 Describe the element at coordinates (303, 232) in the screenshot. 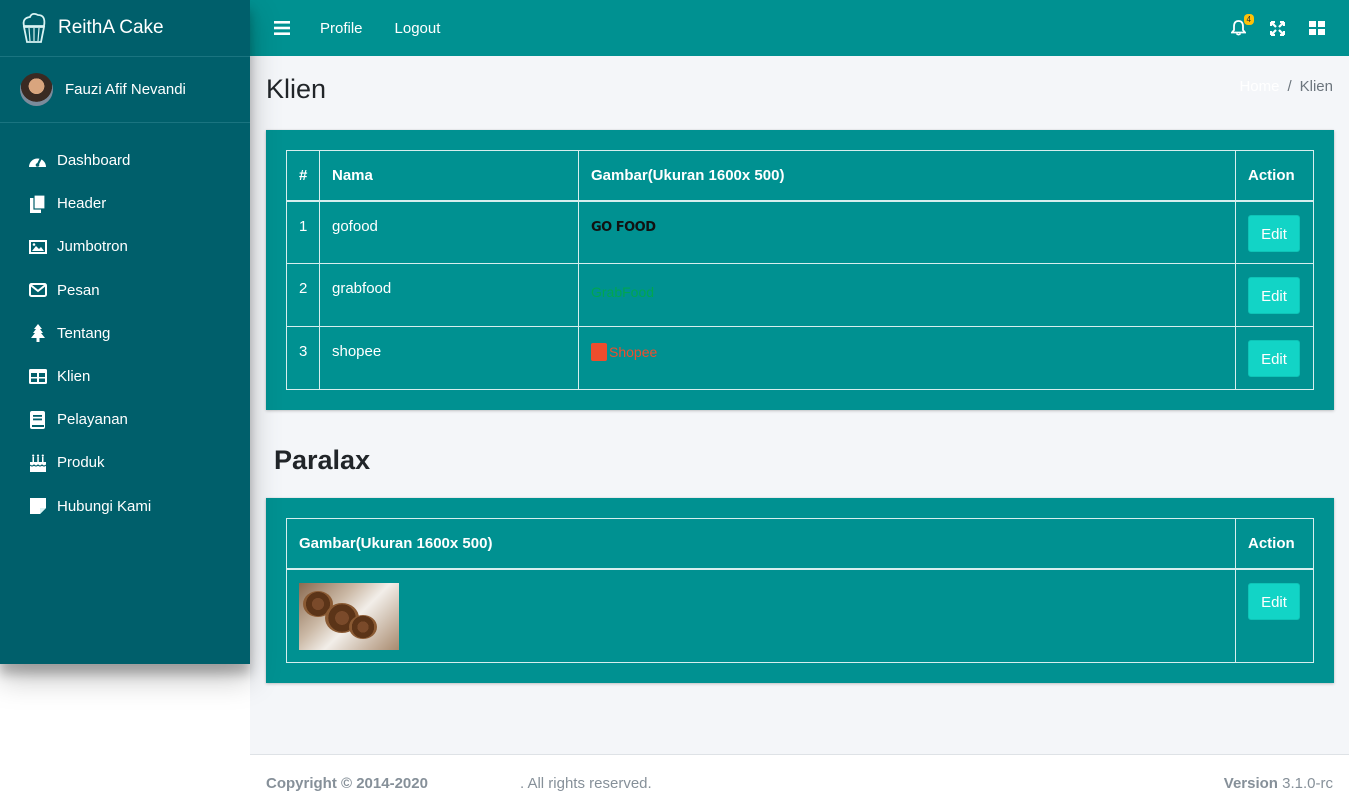

I see `row-number: 1` at that location.